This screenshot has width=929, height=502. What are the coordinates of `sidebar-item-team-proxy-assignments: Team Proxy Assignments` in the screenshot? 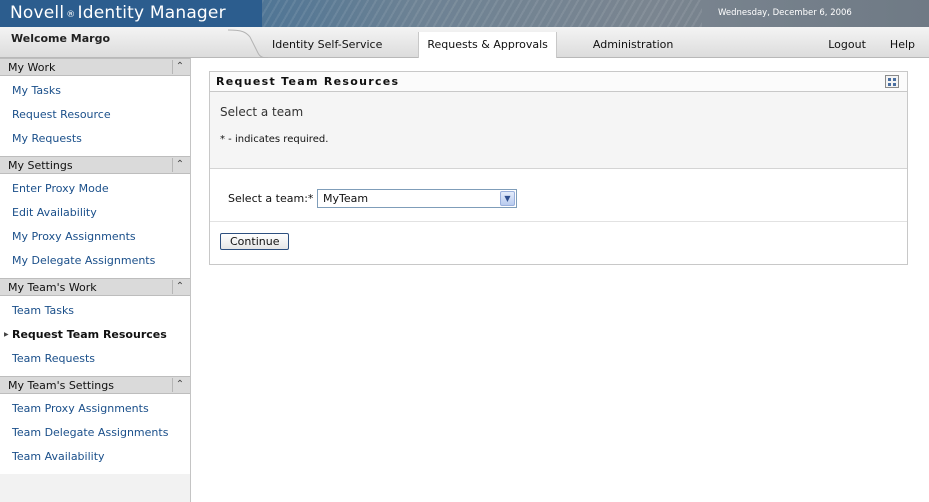 It's located at (95, 409).